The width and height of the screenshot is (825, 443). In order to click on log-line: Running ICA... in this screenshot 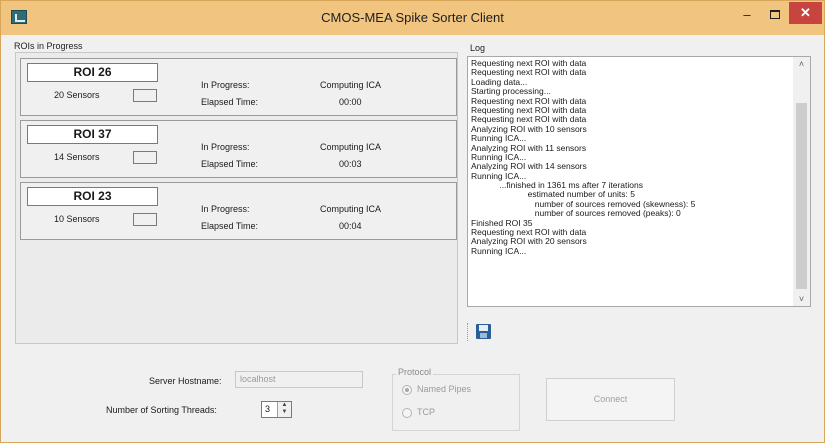, I will do `click(499, 250)`.